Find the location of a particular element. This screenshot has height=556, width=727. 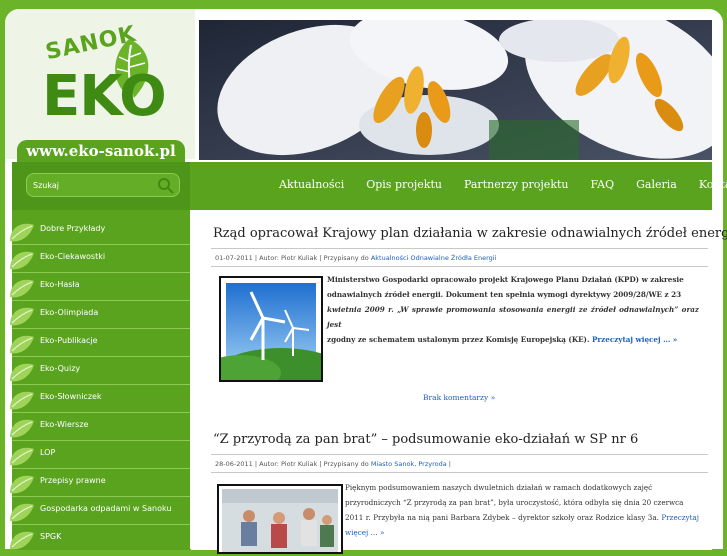

sidebar-item-label: Gospodarka odpadami w Sanoku is located at coordinates (106, 508).